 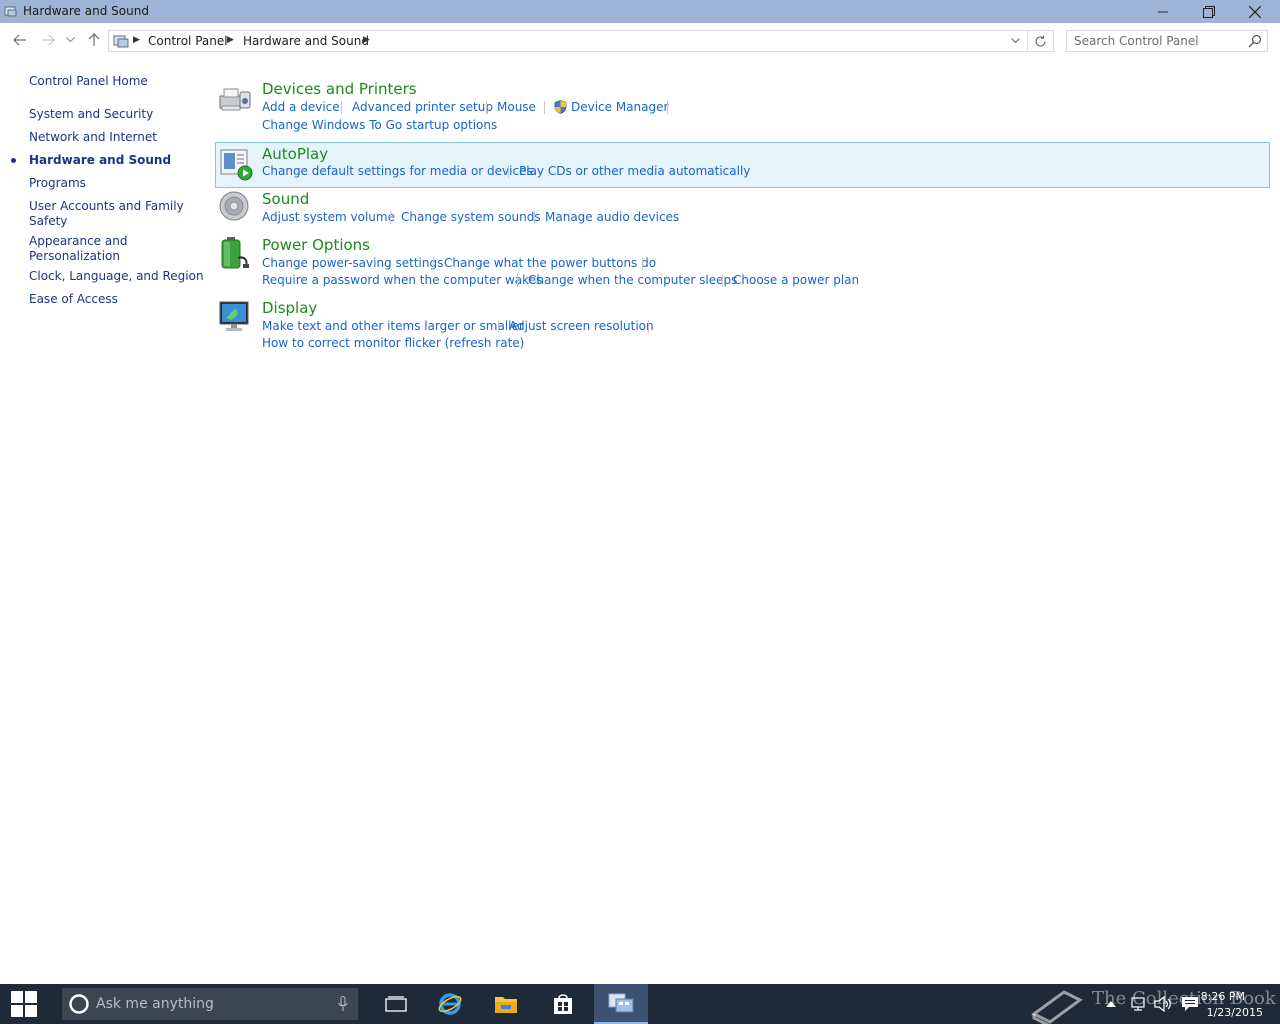 I want to click on book-logo-icon, so click(x=1057, y=1007).